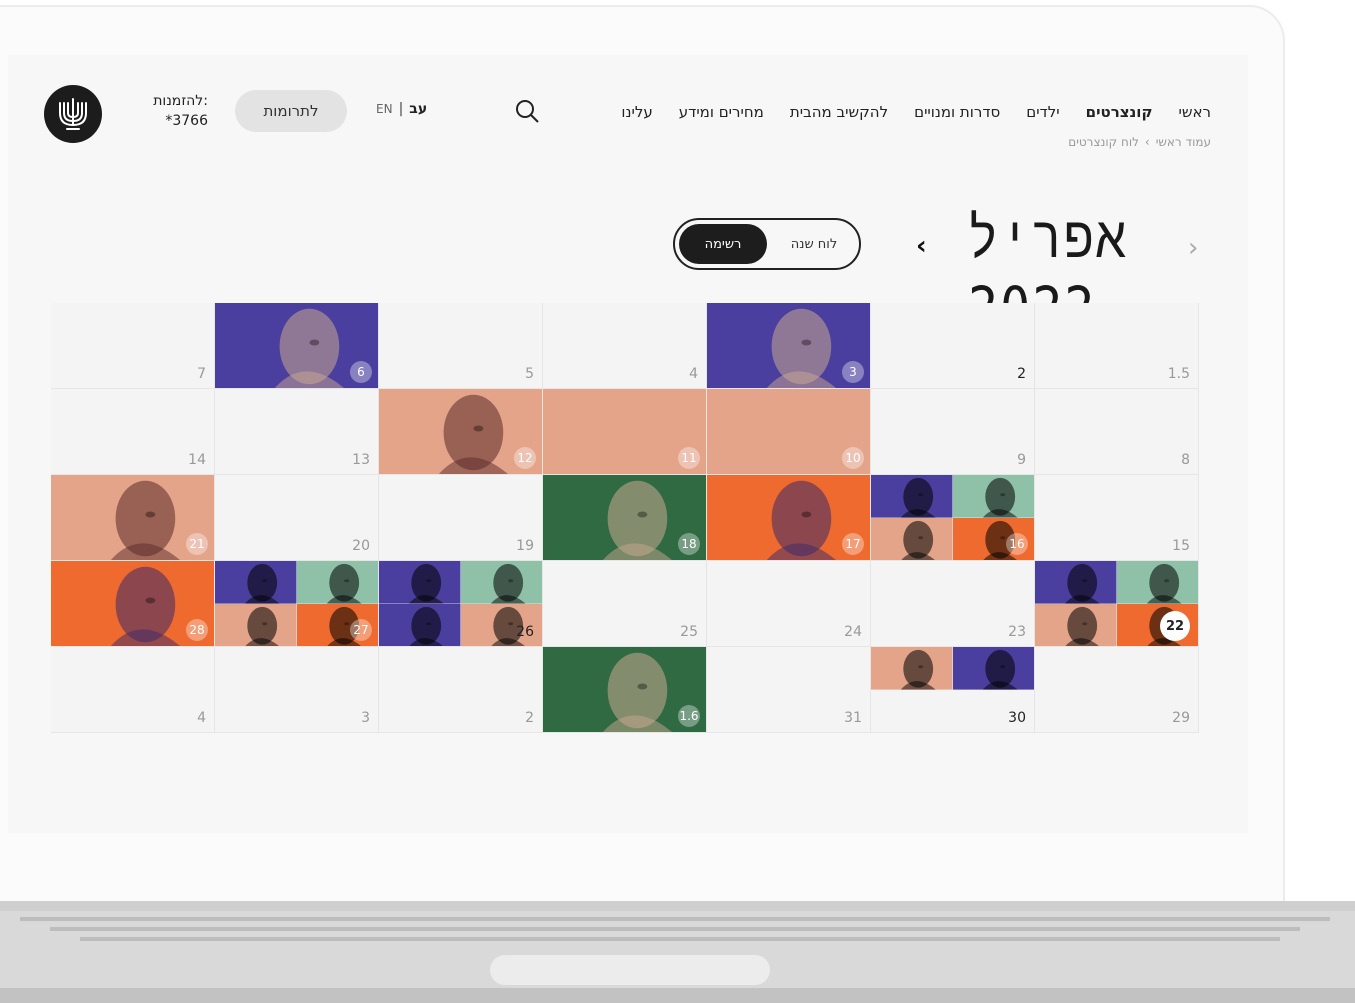  Describe the element at coordinates (636, 112) in the screenshot. I see `nav-item-about: עלינו` at that location.